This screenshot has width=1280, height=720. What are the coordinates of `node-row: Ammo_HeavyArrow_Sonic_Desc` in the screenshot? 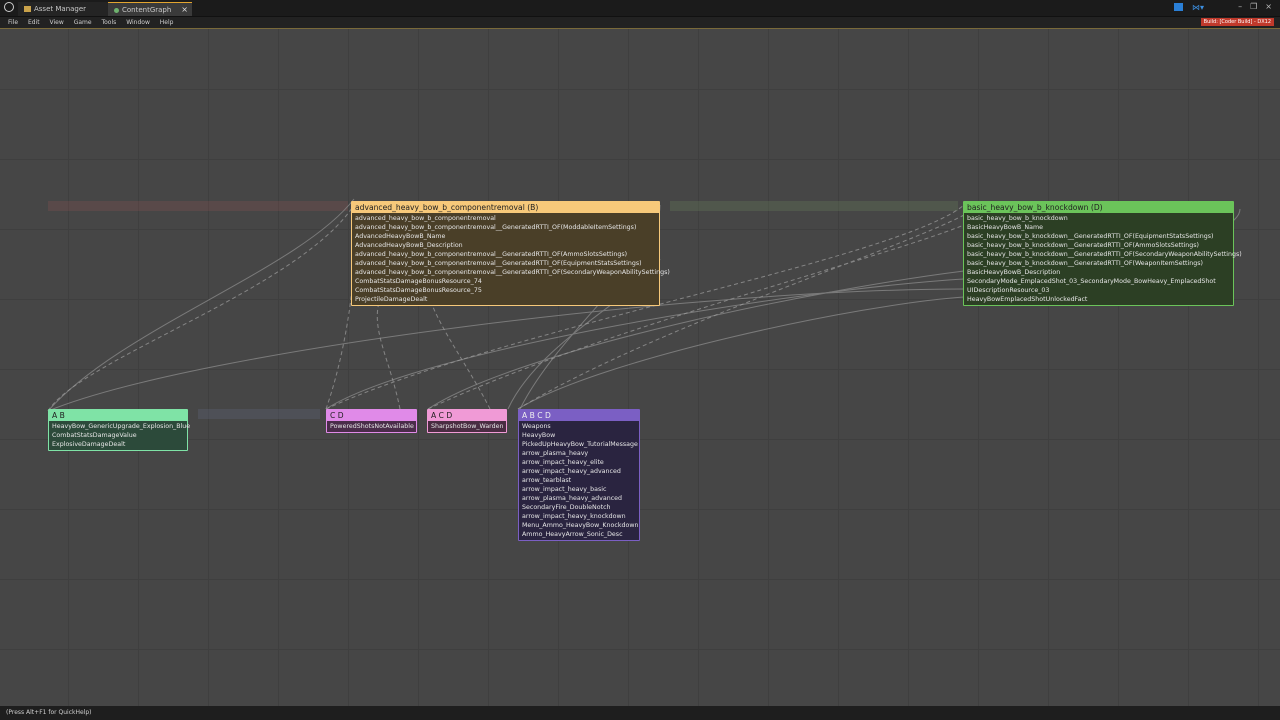 It's located at (579, 534).